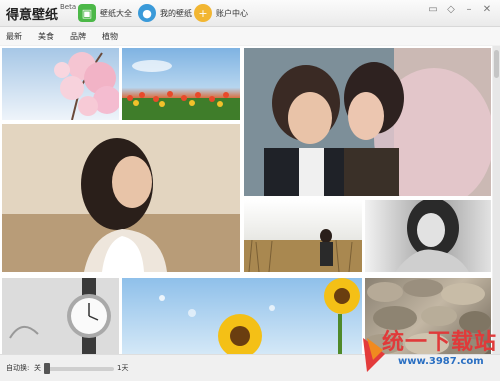 The image size is (500, 381). Describe the element at coordinates (110, 36) in the screenshot. I see `tab-plants: 植物` at that location.